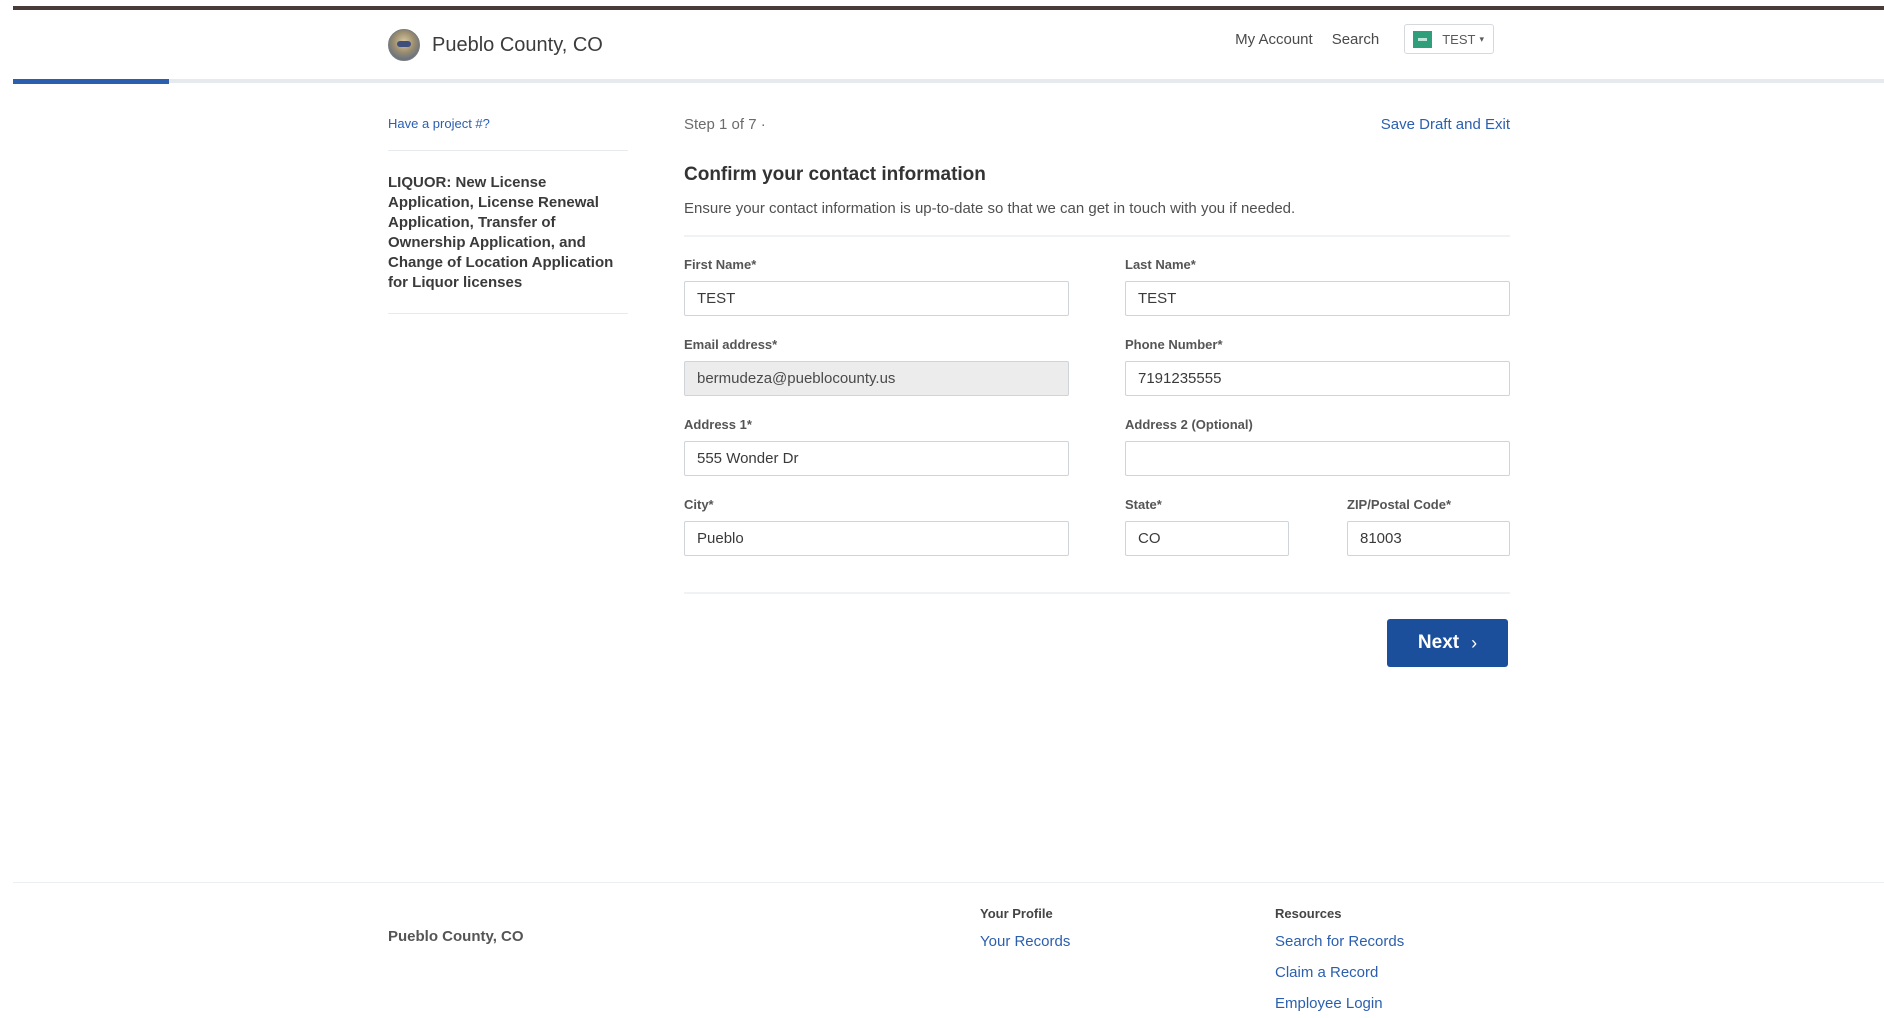  I want to click on chevron-right-icon: ›, so click(1474, 642).